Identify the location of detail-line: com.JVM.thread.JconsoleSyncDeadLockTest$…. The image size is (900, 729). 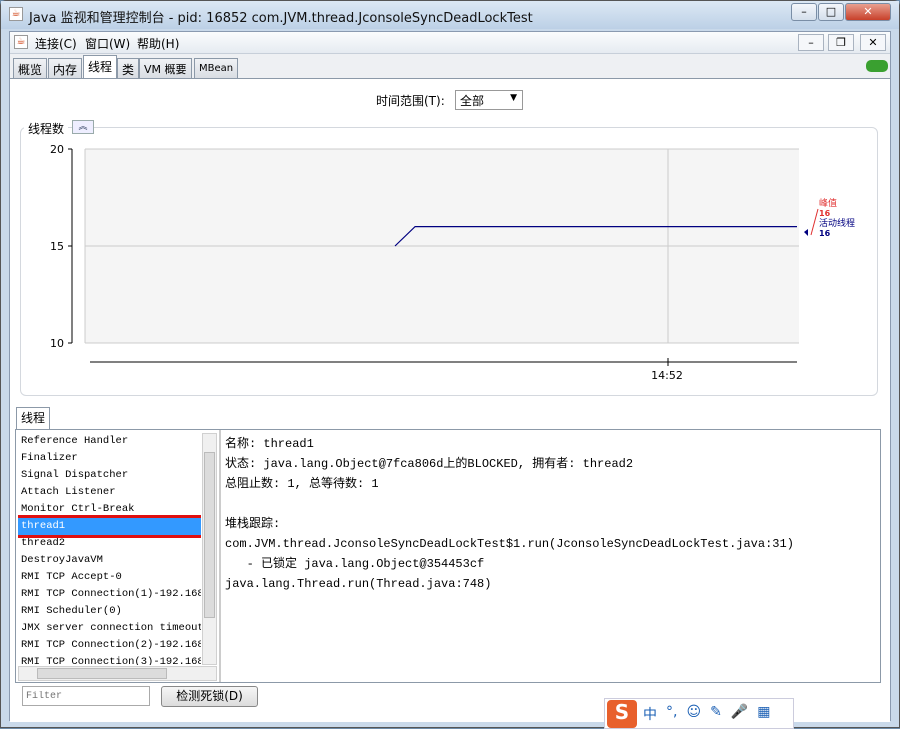
(509, 544).